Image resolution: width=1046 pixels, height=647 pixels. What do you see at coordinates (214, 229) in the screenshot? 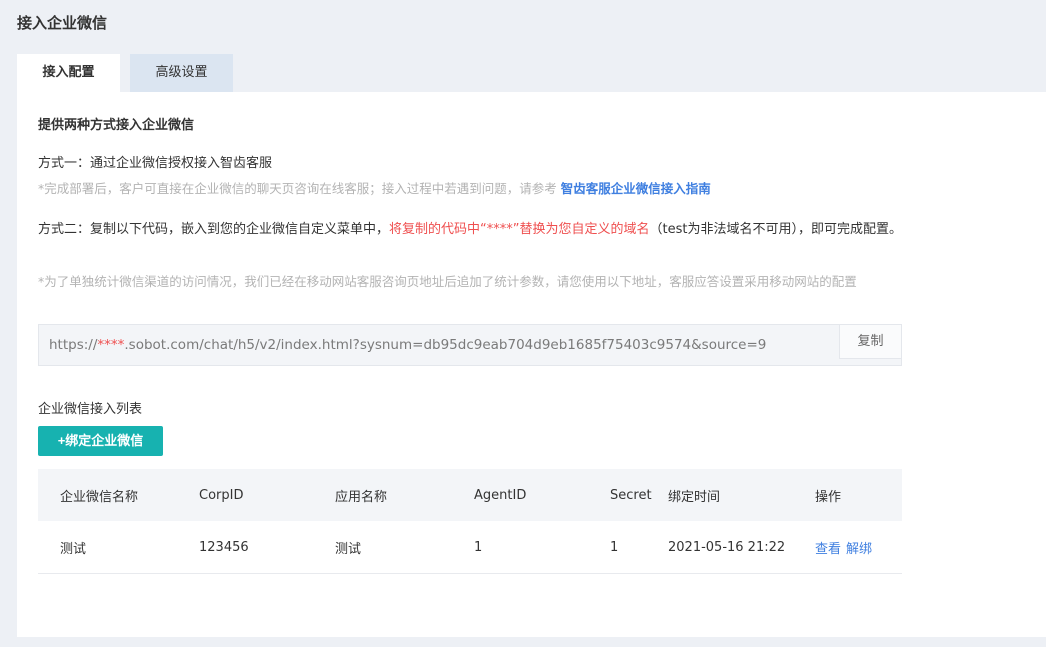
I see `method2-text-a: 方式二：复制以下代码，嵌入到您的企业微信自定义菜单中，` at bounding box center [214, 229].